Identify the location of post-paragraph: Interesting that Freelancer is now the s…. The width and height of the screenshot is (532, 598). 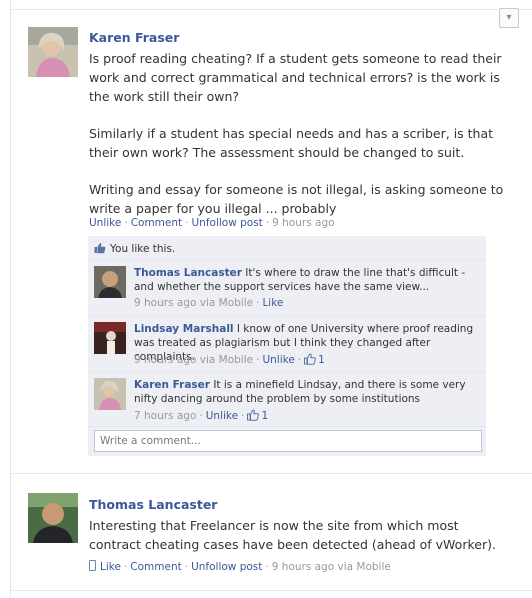
(292, 535).